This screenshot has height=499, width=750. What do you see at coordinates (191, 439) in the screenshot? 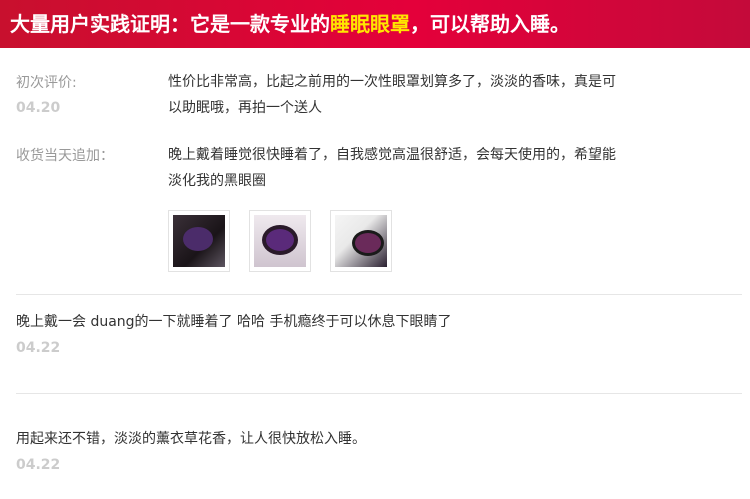
I see `review-text: 用起来还不错，淡淡的薰衣草花香，让人很快放松入睡。` at bounding box center [191, 439].